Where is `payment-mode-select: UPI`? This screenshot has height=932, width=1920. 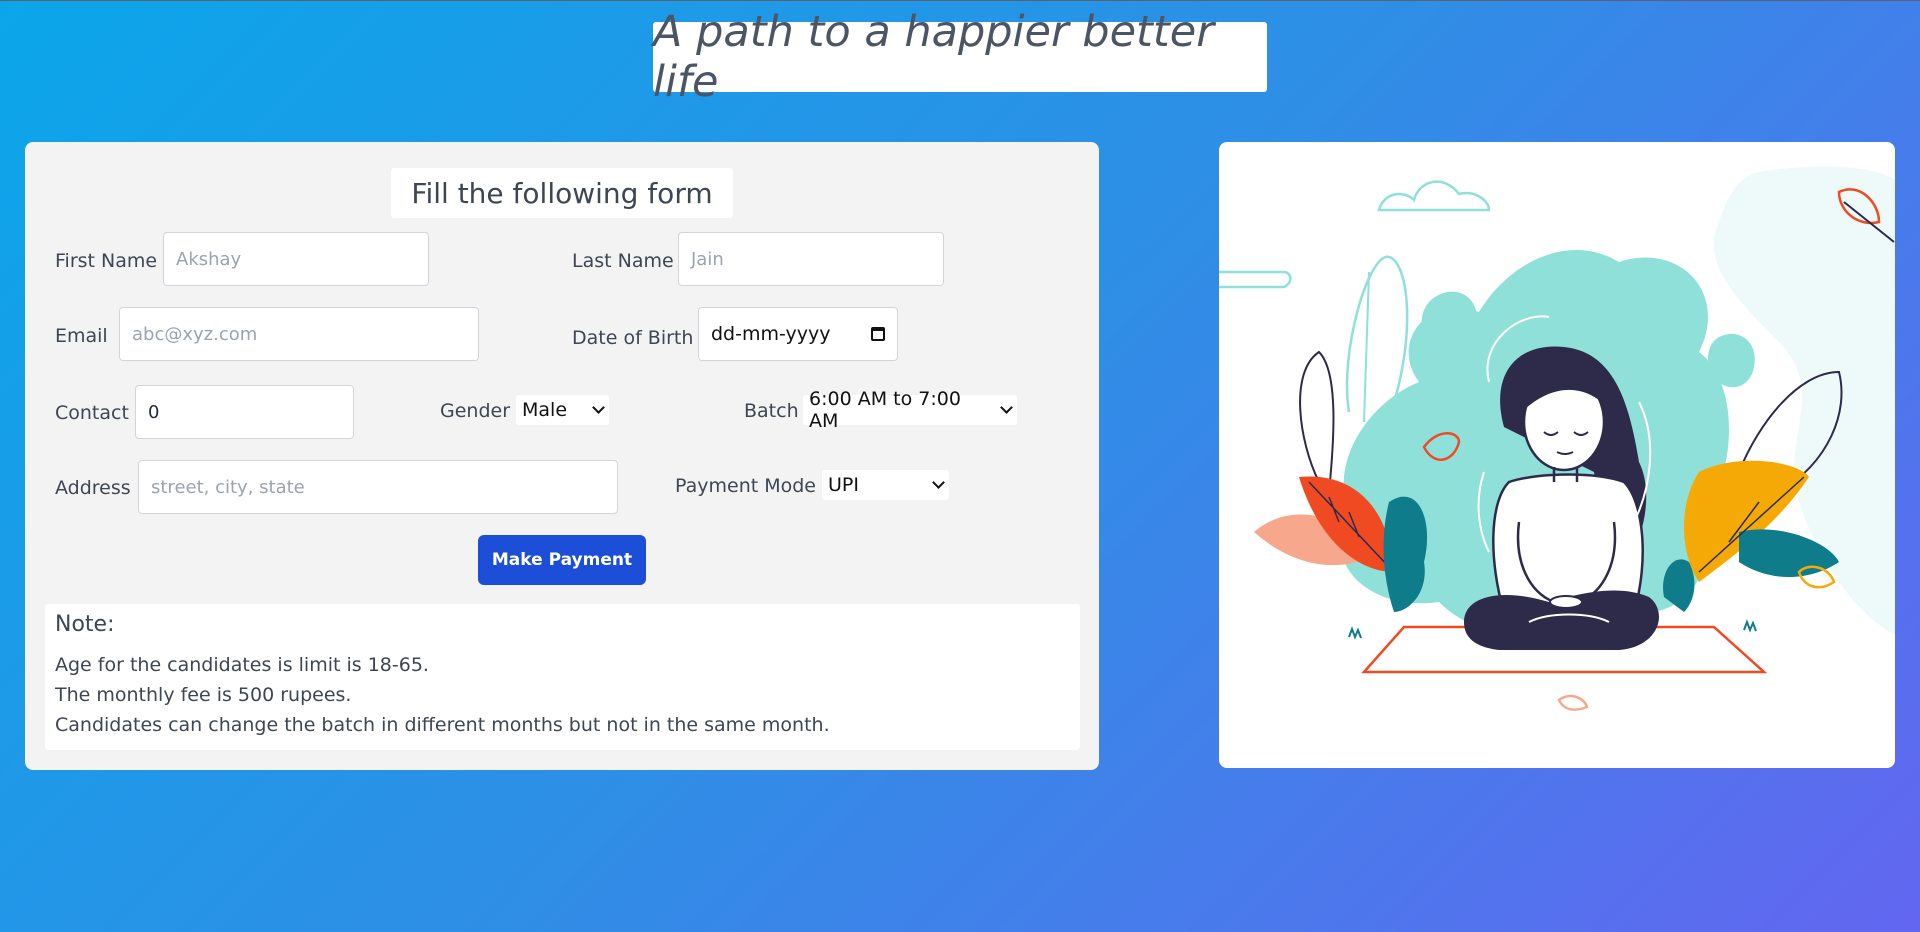
payment-mode-select: UPI is located at coordinates (885, 485).